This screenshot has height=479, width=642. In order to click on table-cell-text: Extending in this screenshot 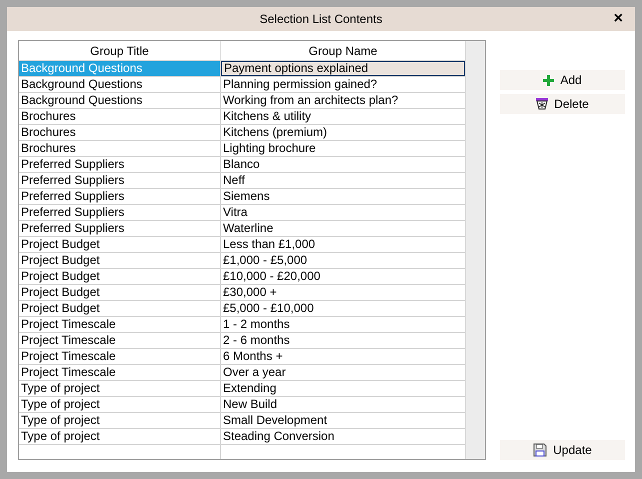, I will do `click(250, 388)`.